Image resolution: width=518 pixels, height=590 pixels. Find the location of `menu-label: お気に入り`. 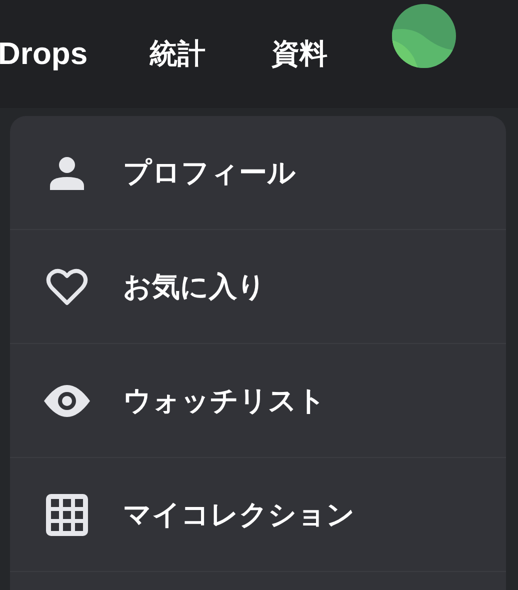

menu-label: お気に入り is located at coordinates (194, 286).